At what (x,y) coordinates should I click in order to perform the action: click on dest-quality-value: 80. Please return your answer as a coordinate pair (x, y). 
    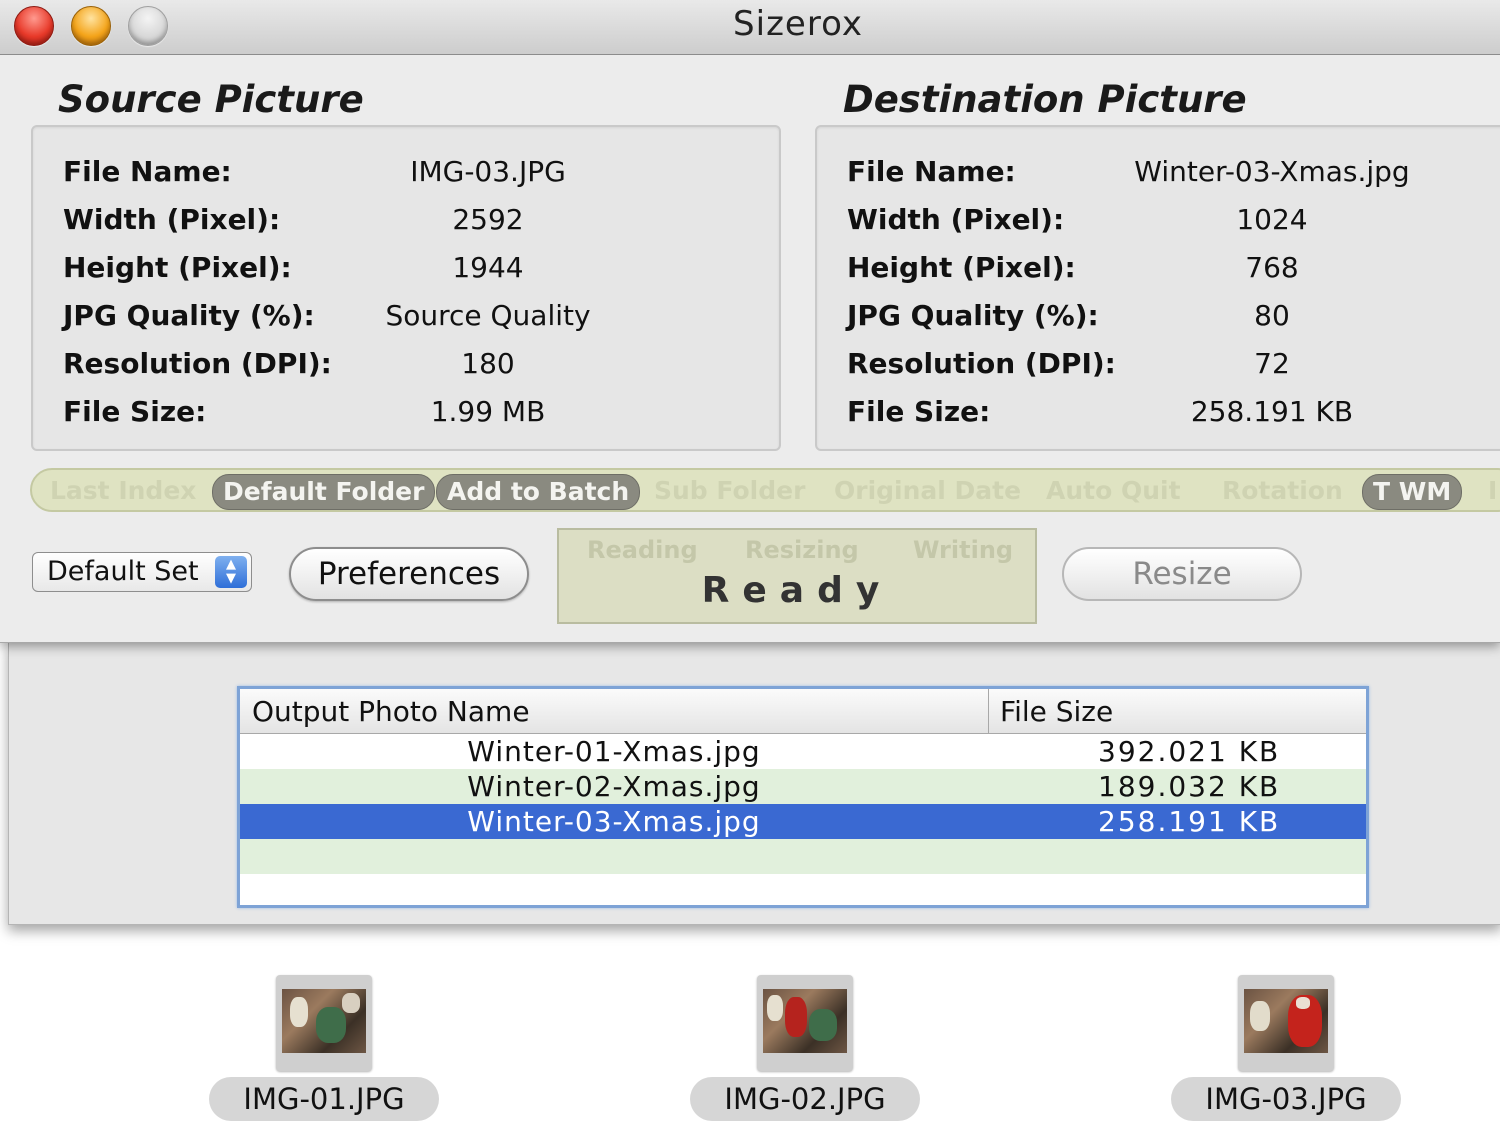
    Looking at the image, I should click on (1272, 315).